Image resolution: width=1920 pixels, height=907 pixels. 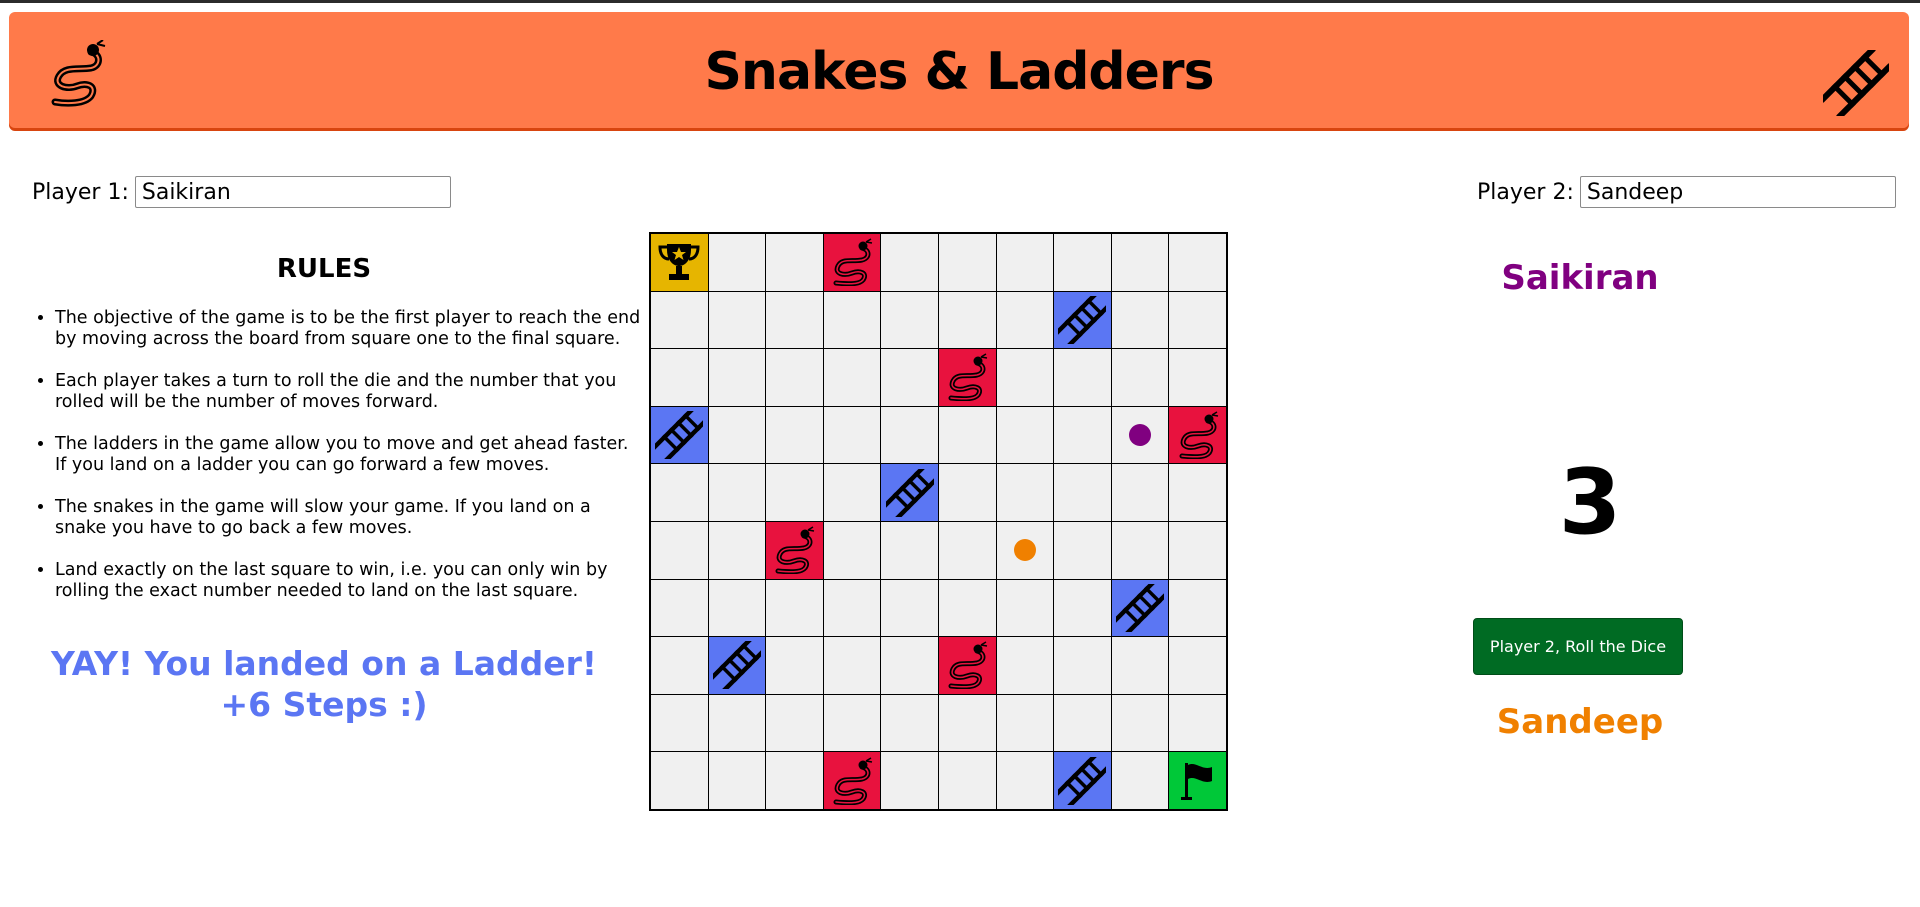 What do you see at coordinates (959, 70) in the screenshot?
I see `header-banner: Snakes & Ladders` at bounding box center [959, 70].